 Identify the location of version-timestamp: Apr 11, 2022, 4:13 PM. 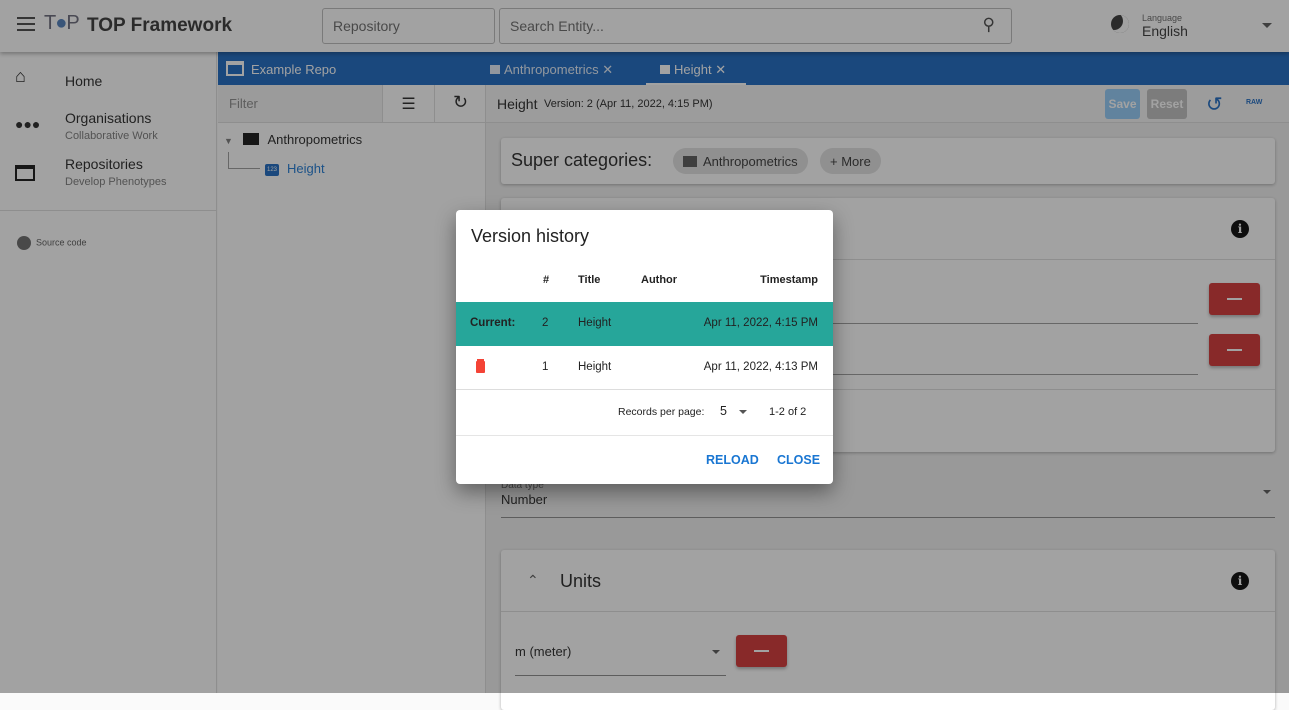
(760, 367).